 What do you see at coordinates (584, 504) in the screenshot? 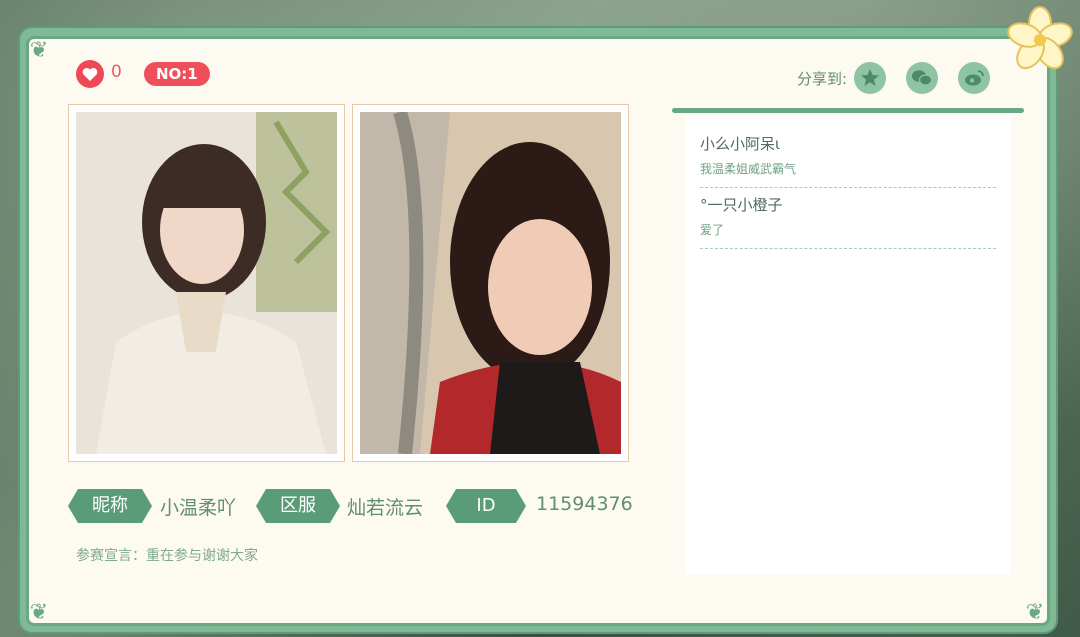
I see `id-value: 11594376` at bounding box center [584, 504].